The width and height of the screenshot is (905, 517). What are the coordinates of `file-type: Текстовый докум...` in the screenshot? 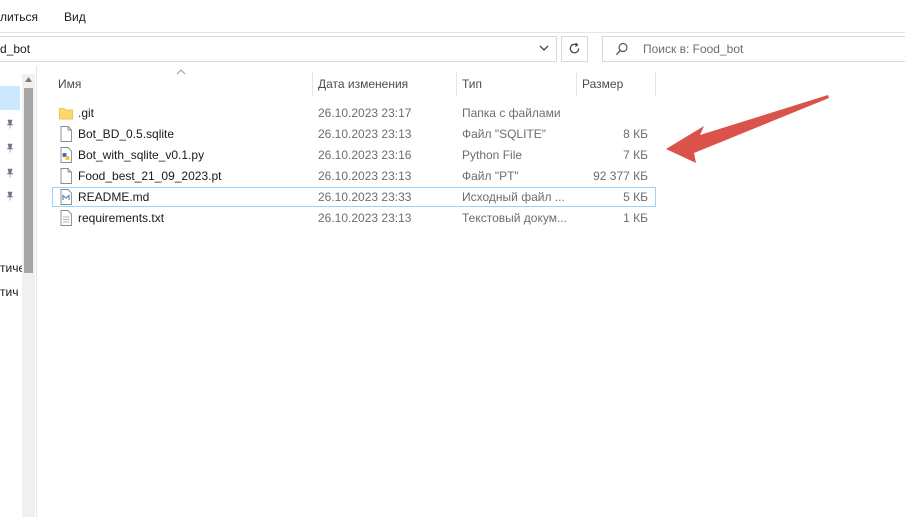 It's located at (514, 218).